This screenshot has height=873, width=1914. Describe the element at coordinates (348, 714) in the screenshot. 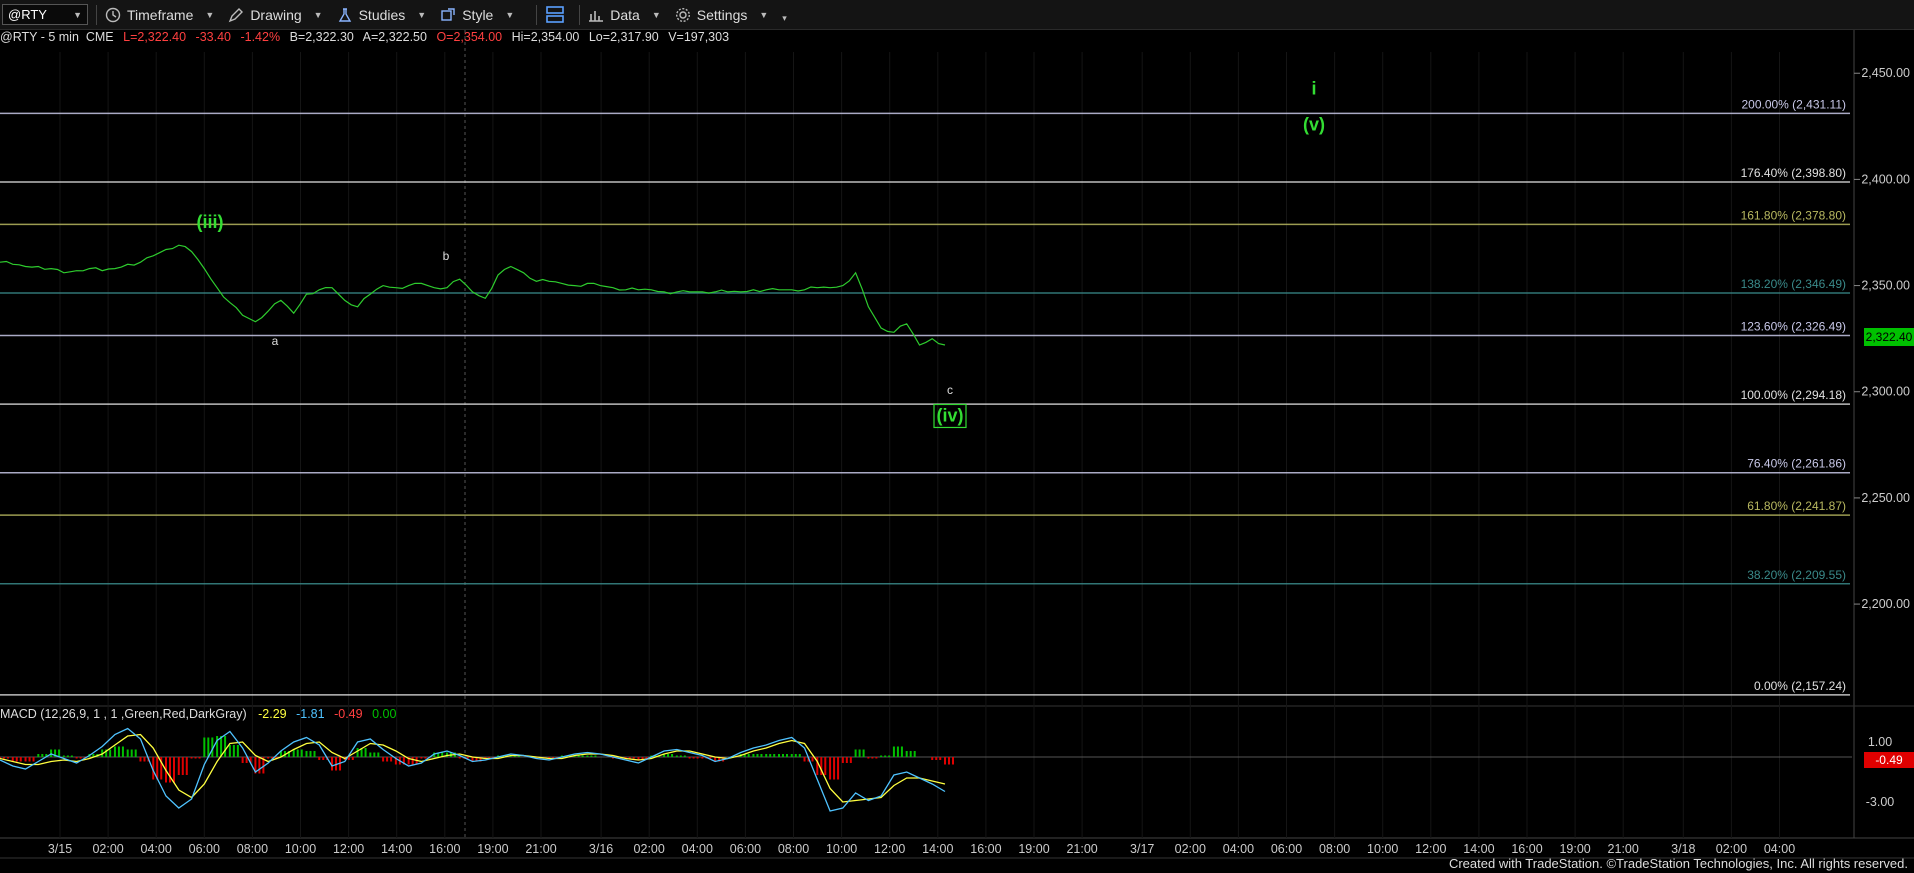

I see `histogram-value: -0.49` at that location.